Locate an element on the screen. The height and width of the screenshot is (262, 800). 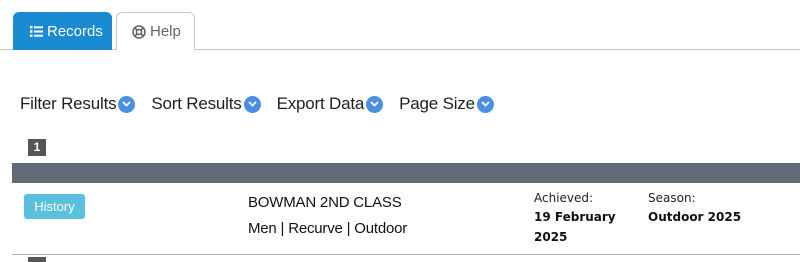
season-label: Season: is located at coordinates (672, 198).